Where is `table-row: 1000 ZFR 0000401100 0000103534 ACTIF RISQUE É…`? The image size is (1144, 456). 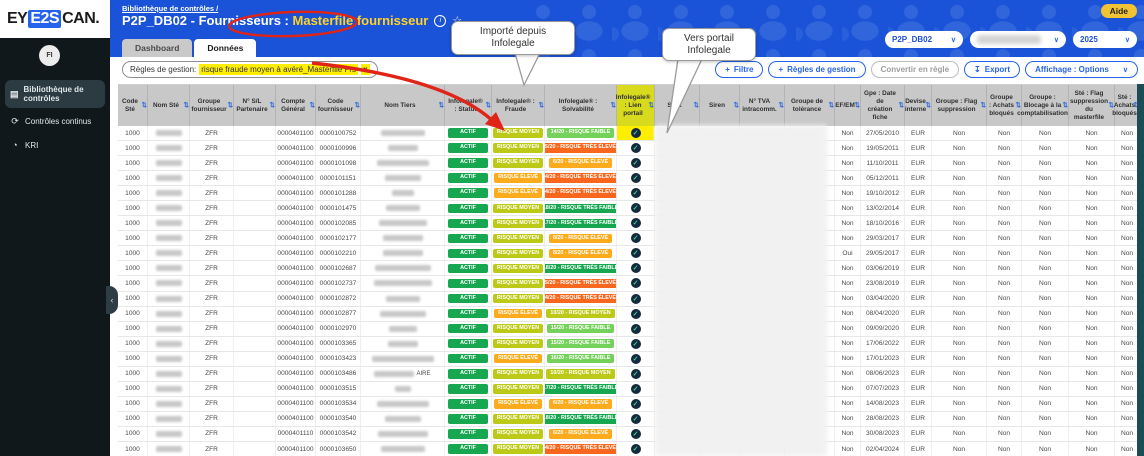
table-row: 1000 ZFR 0000401100 0000103534 ACTIF RISQUE É… is located at coordinates (631, 404).